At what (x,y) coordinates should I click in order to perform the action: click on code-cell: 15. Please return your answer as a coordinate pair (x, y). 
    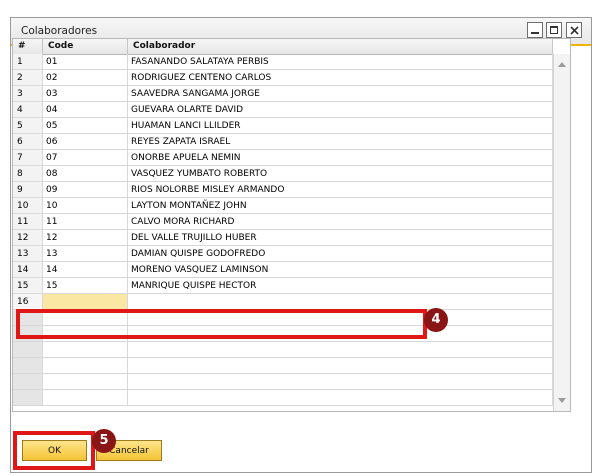
    Looking at the image, I should click on (85, 286).